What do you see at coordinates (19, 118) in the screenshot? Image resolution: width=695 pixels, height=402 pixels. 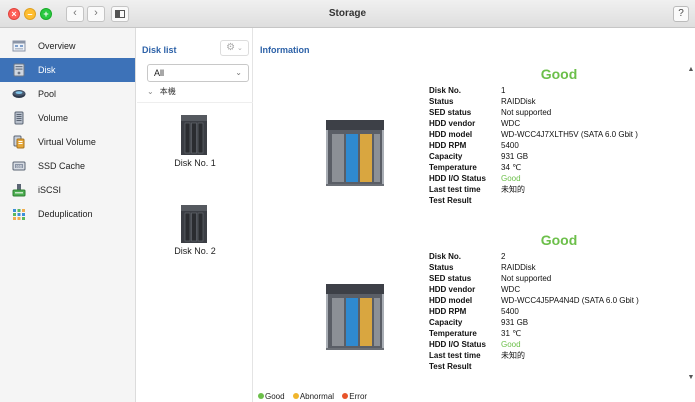 I see `volume-icon` at bounding box center [19, 118].